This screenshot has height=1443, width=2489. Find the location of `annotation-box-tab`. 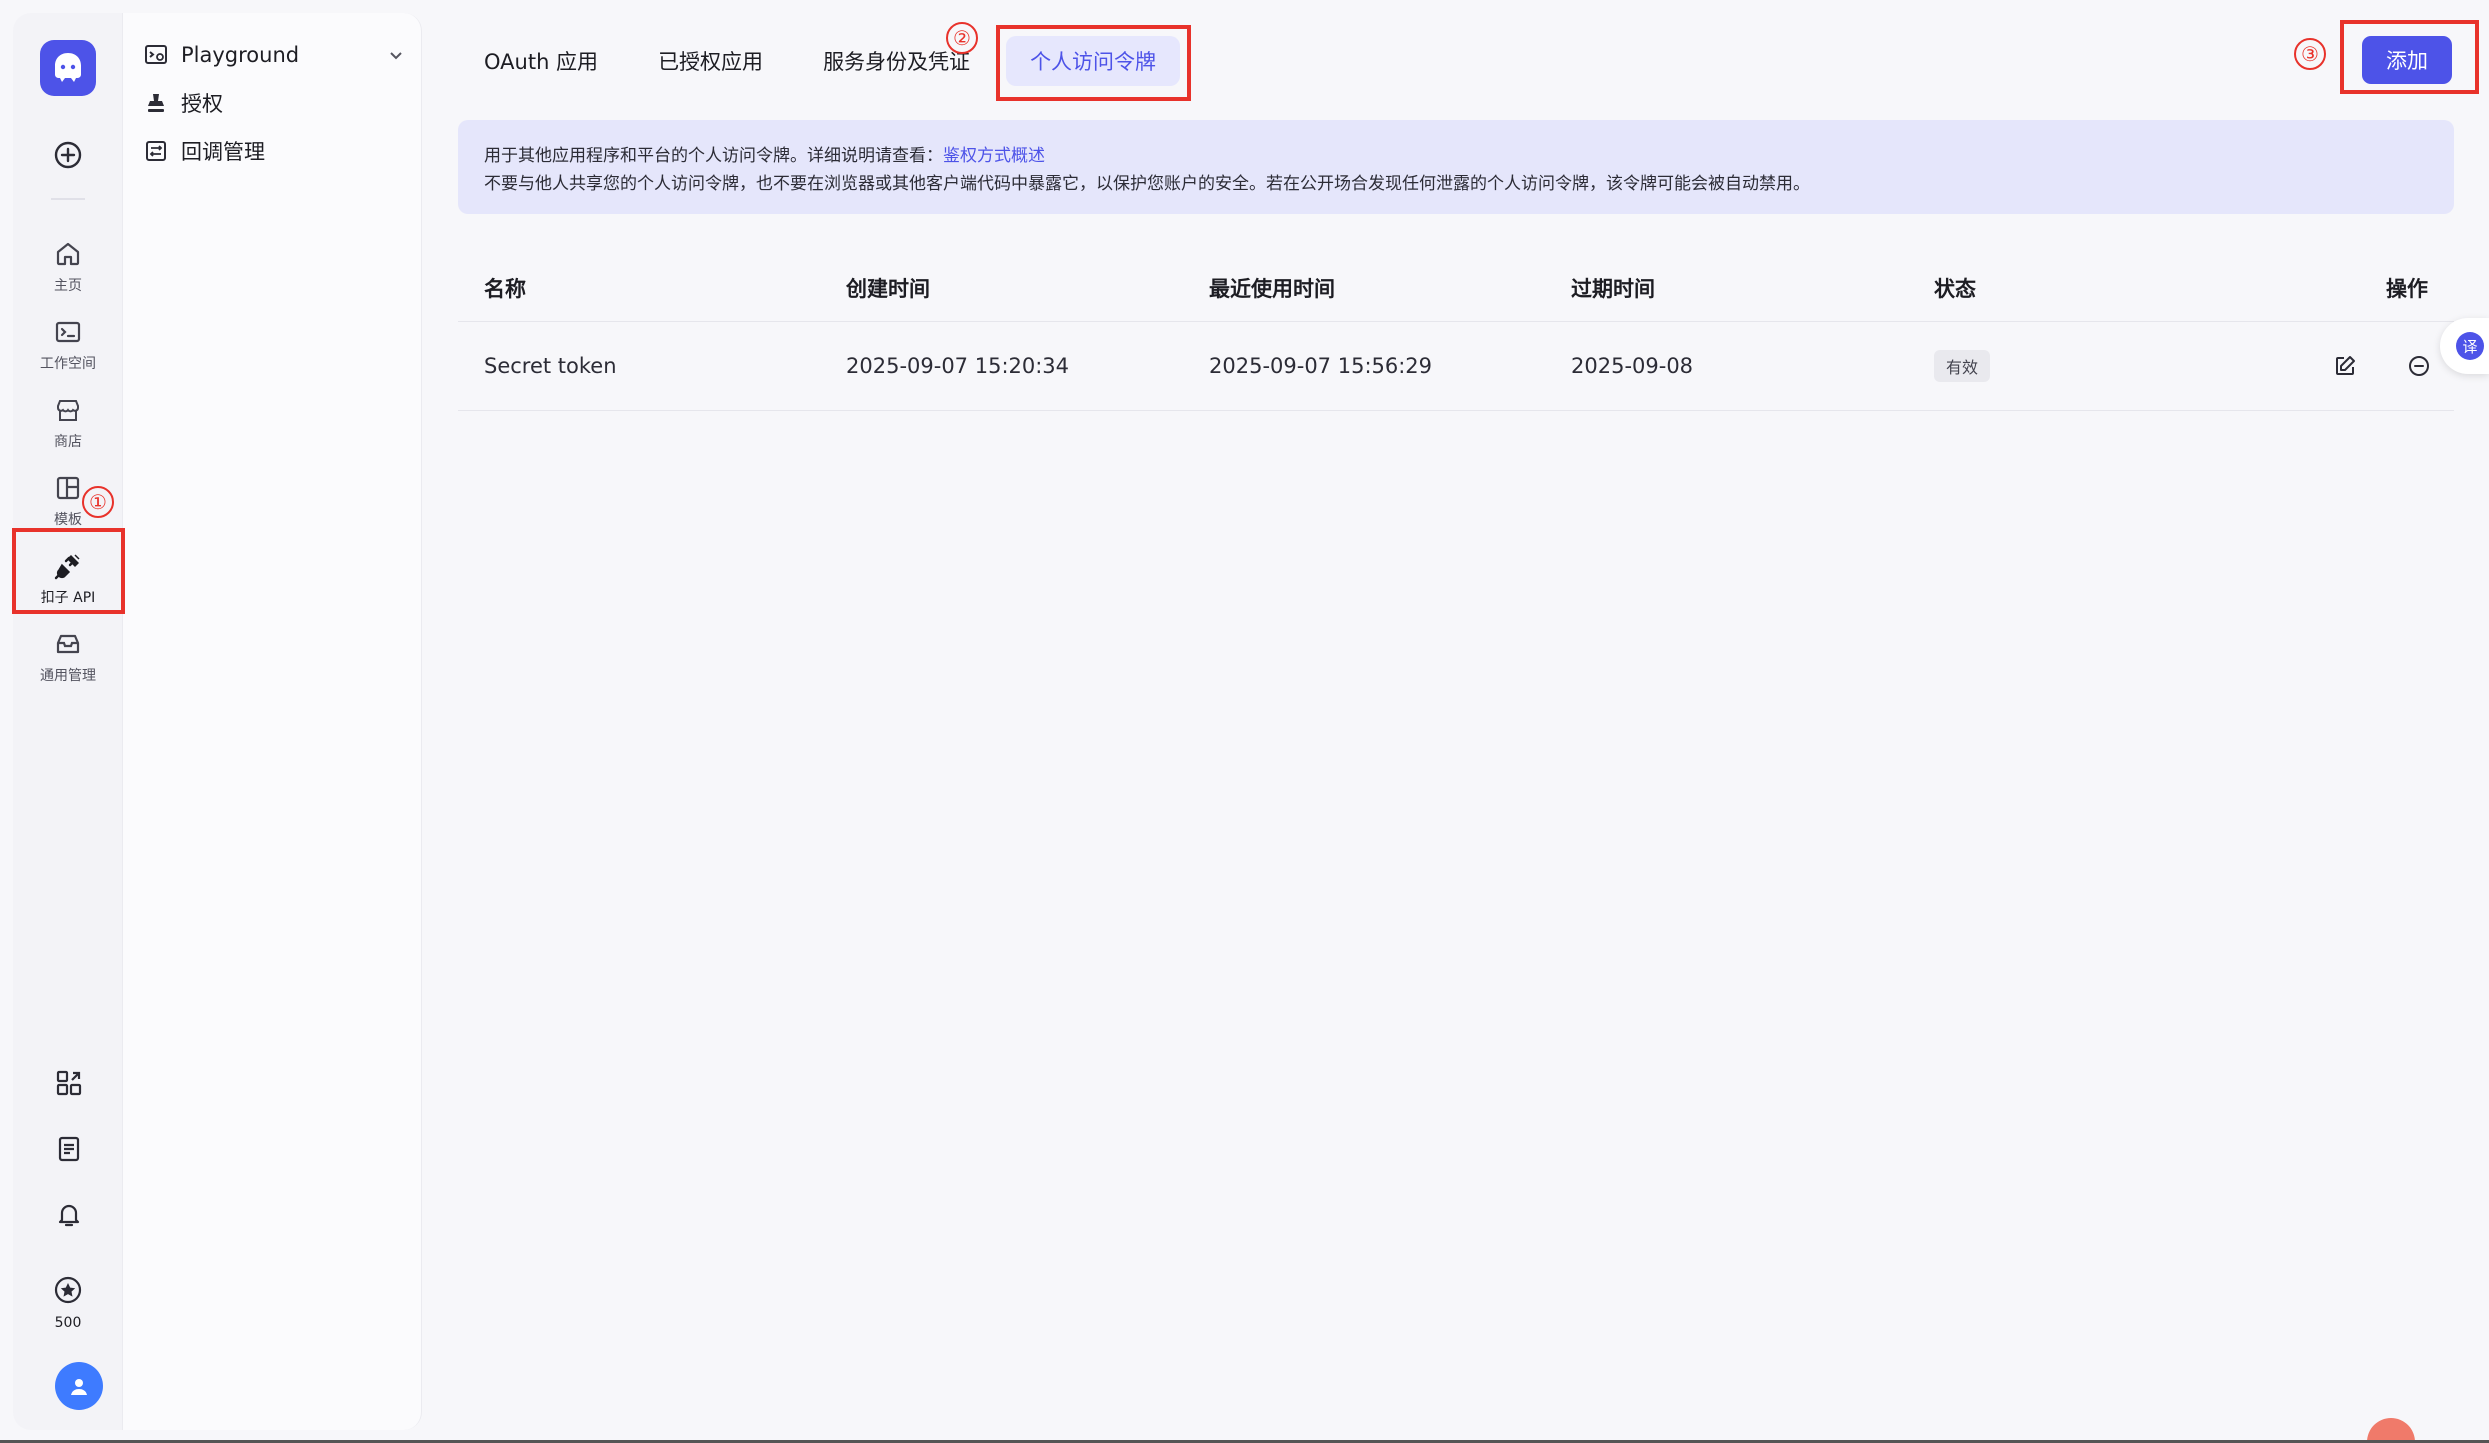

annotation-box-tab is located at coordinates (1093, 63).